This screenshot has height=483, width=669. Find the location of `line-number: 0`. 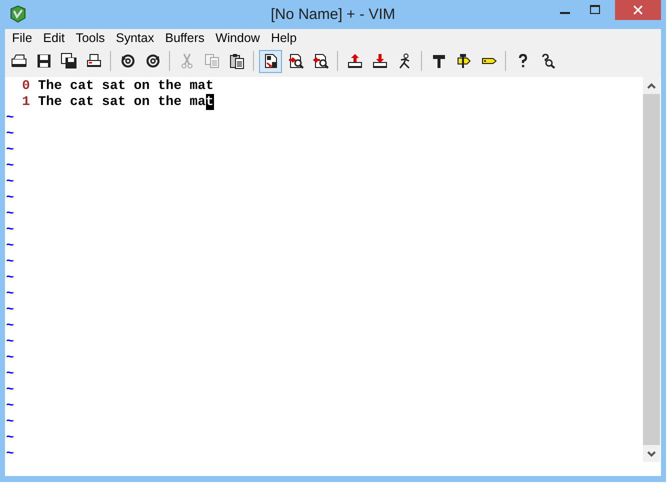

line-number: 0 is located at coordinates (25, 86).